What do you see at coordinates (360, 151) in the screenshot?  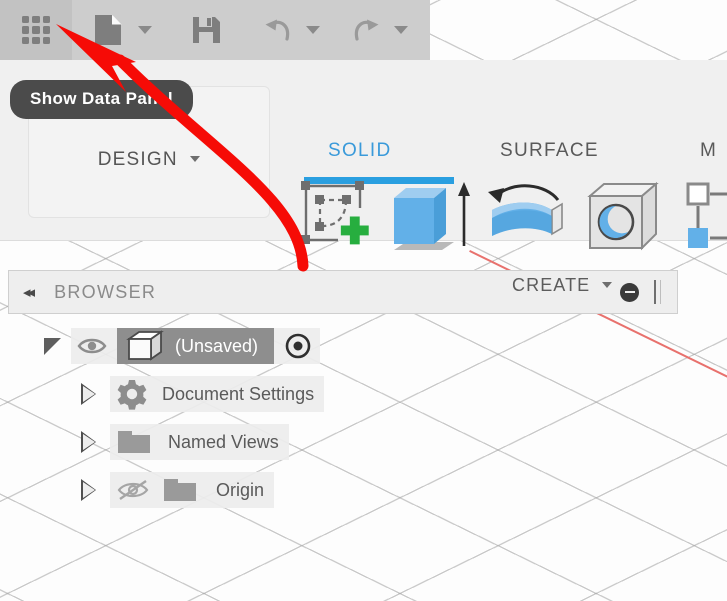 I see `tab-solid: SOLID` at bounding box center [360, 151].